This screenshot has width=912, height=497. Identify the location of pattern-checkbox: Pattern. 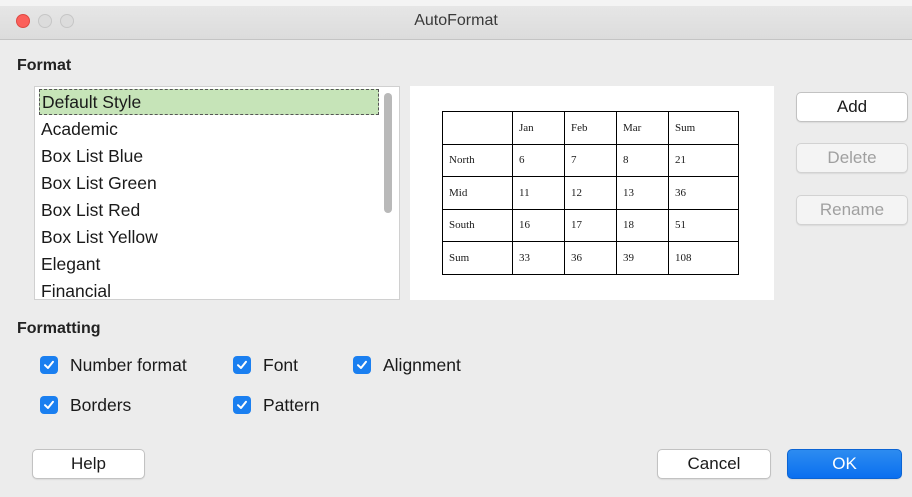
(276, 405).